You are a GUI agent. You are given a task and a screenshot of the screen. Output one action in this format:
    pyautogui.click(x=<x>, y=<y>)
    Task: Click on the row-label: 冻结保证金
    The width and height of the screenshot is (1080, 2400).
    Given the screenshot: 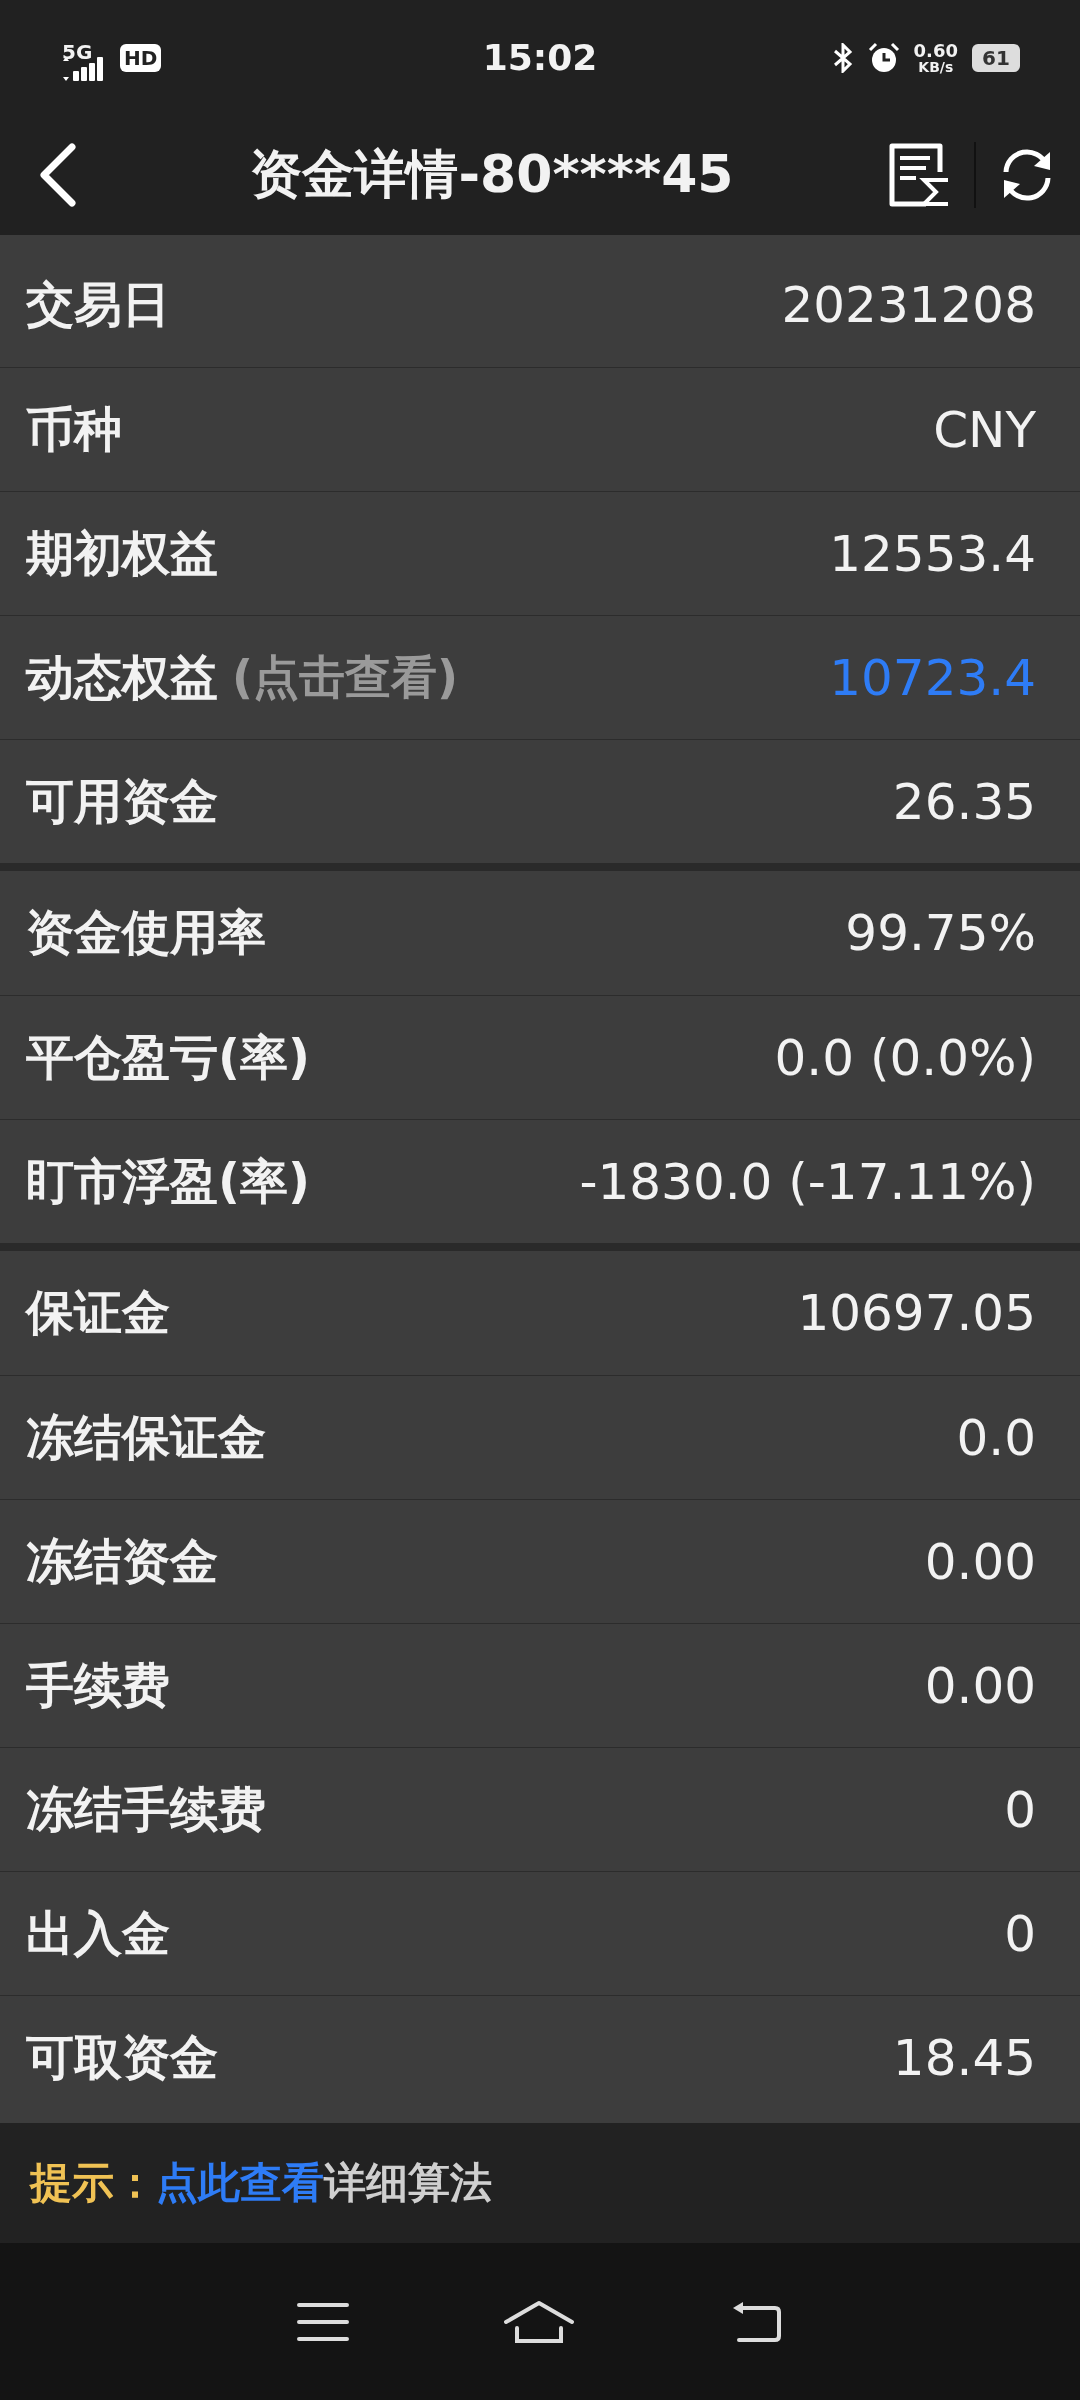 What is the action you would take?
    pyautogui.click(x=146, y=1437)
    